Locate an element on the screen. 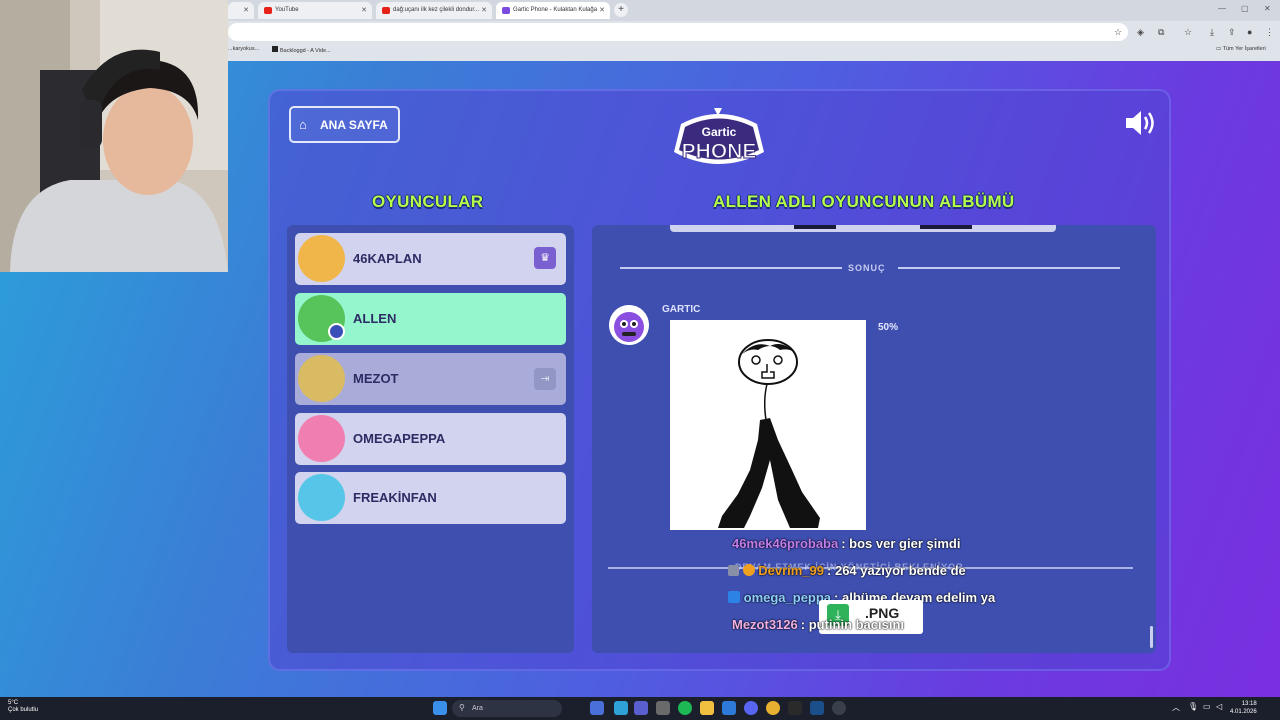  tab-youtube-video: dağ:uçanı ilk kez çilekli dondur... ✕ is located at coordinates (434, 10).